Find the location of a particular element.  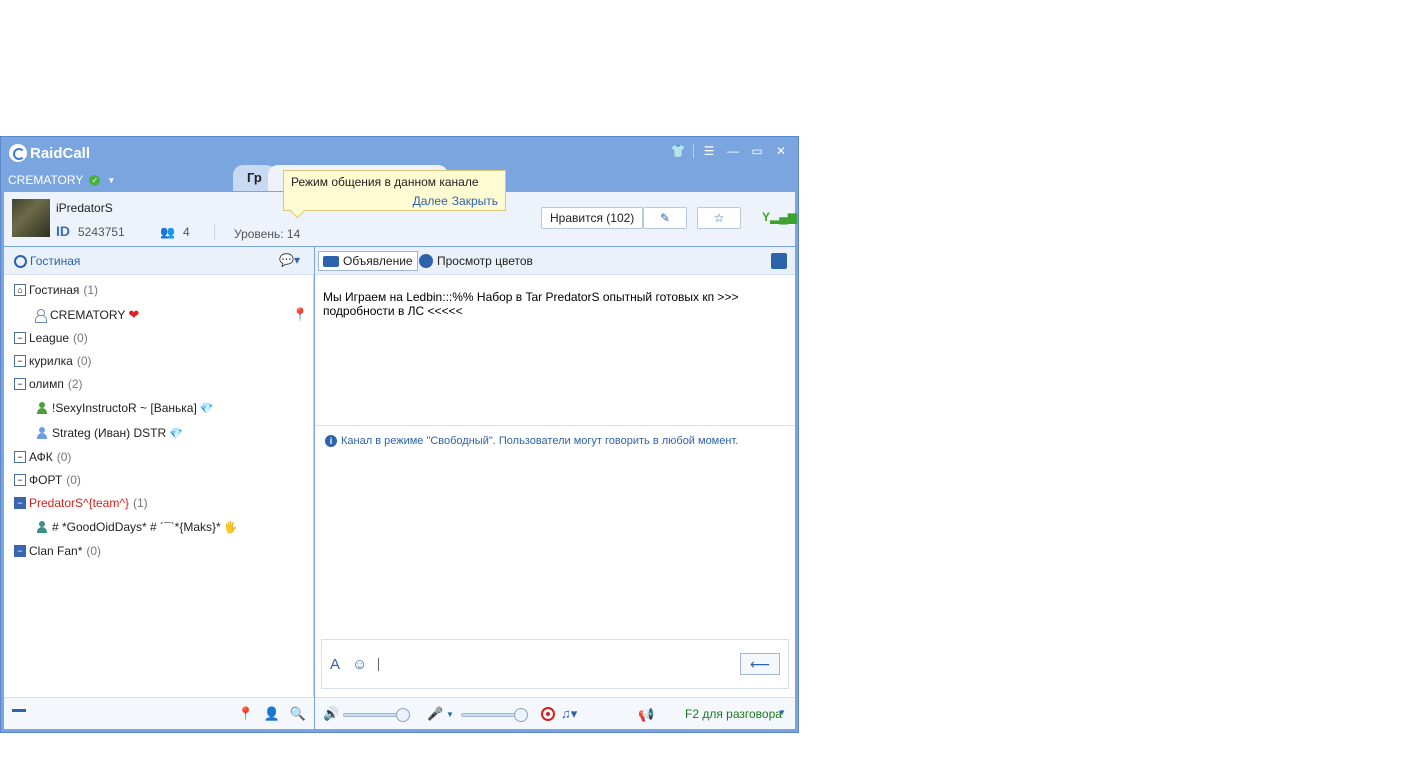

user-edit-icon: ✎ is located at coordinates (665, 218).